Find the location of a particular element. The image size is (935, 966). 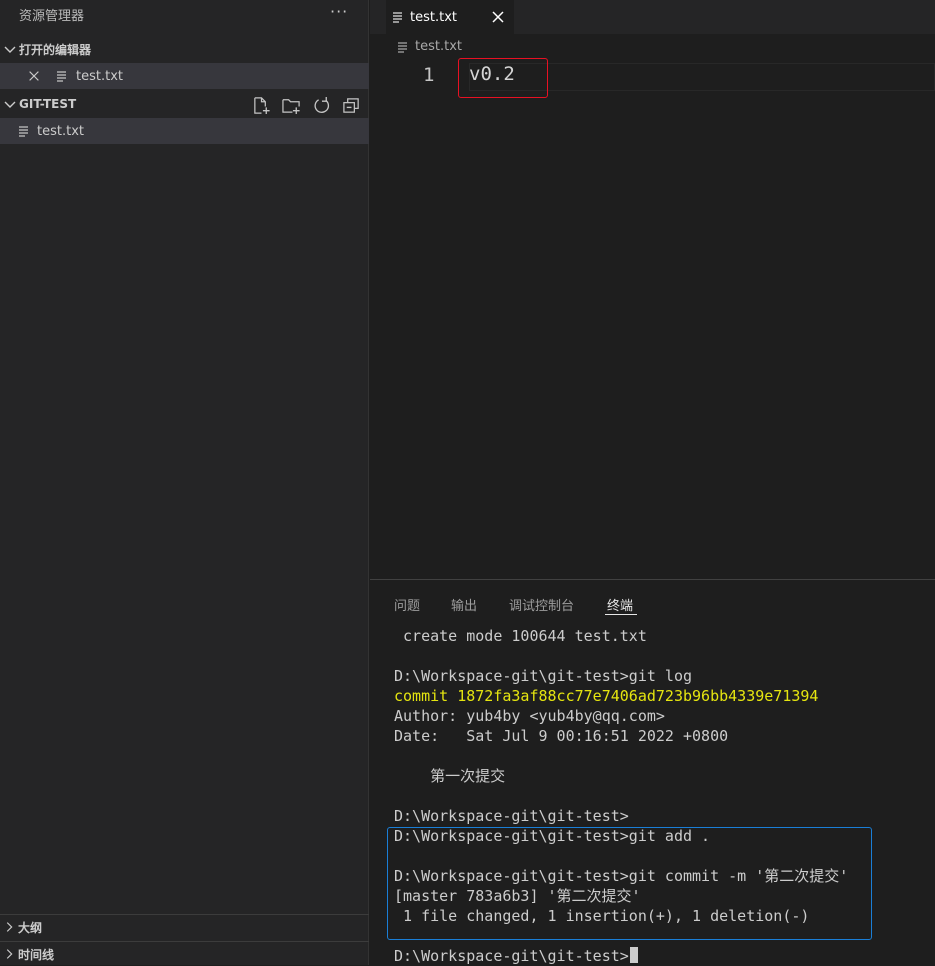

file-tree-item: test.txt is located at coordinates (184, 131).